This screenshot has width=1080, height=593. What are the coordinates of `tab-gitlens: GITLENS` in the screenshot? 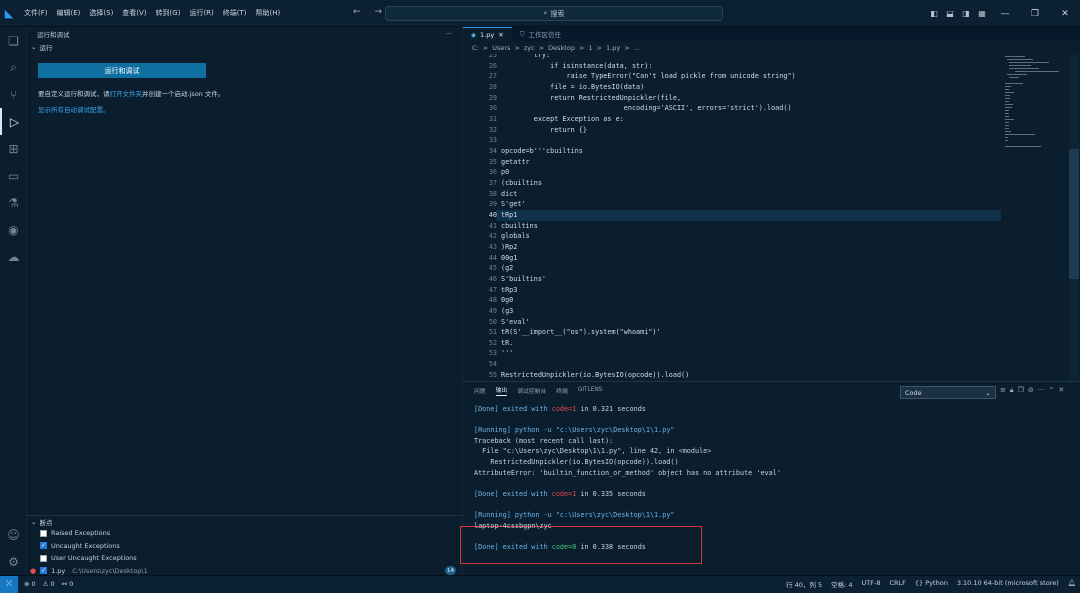 It's located at (590, 390).